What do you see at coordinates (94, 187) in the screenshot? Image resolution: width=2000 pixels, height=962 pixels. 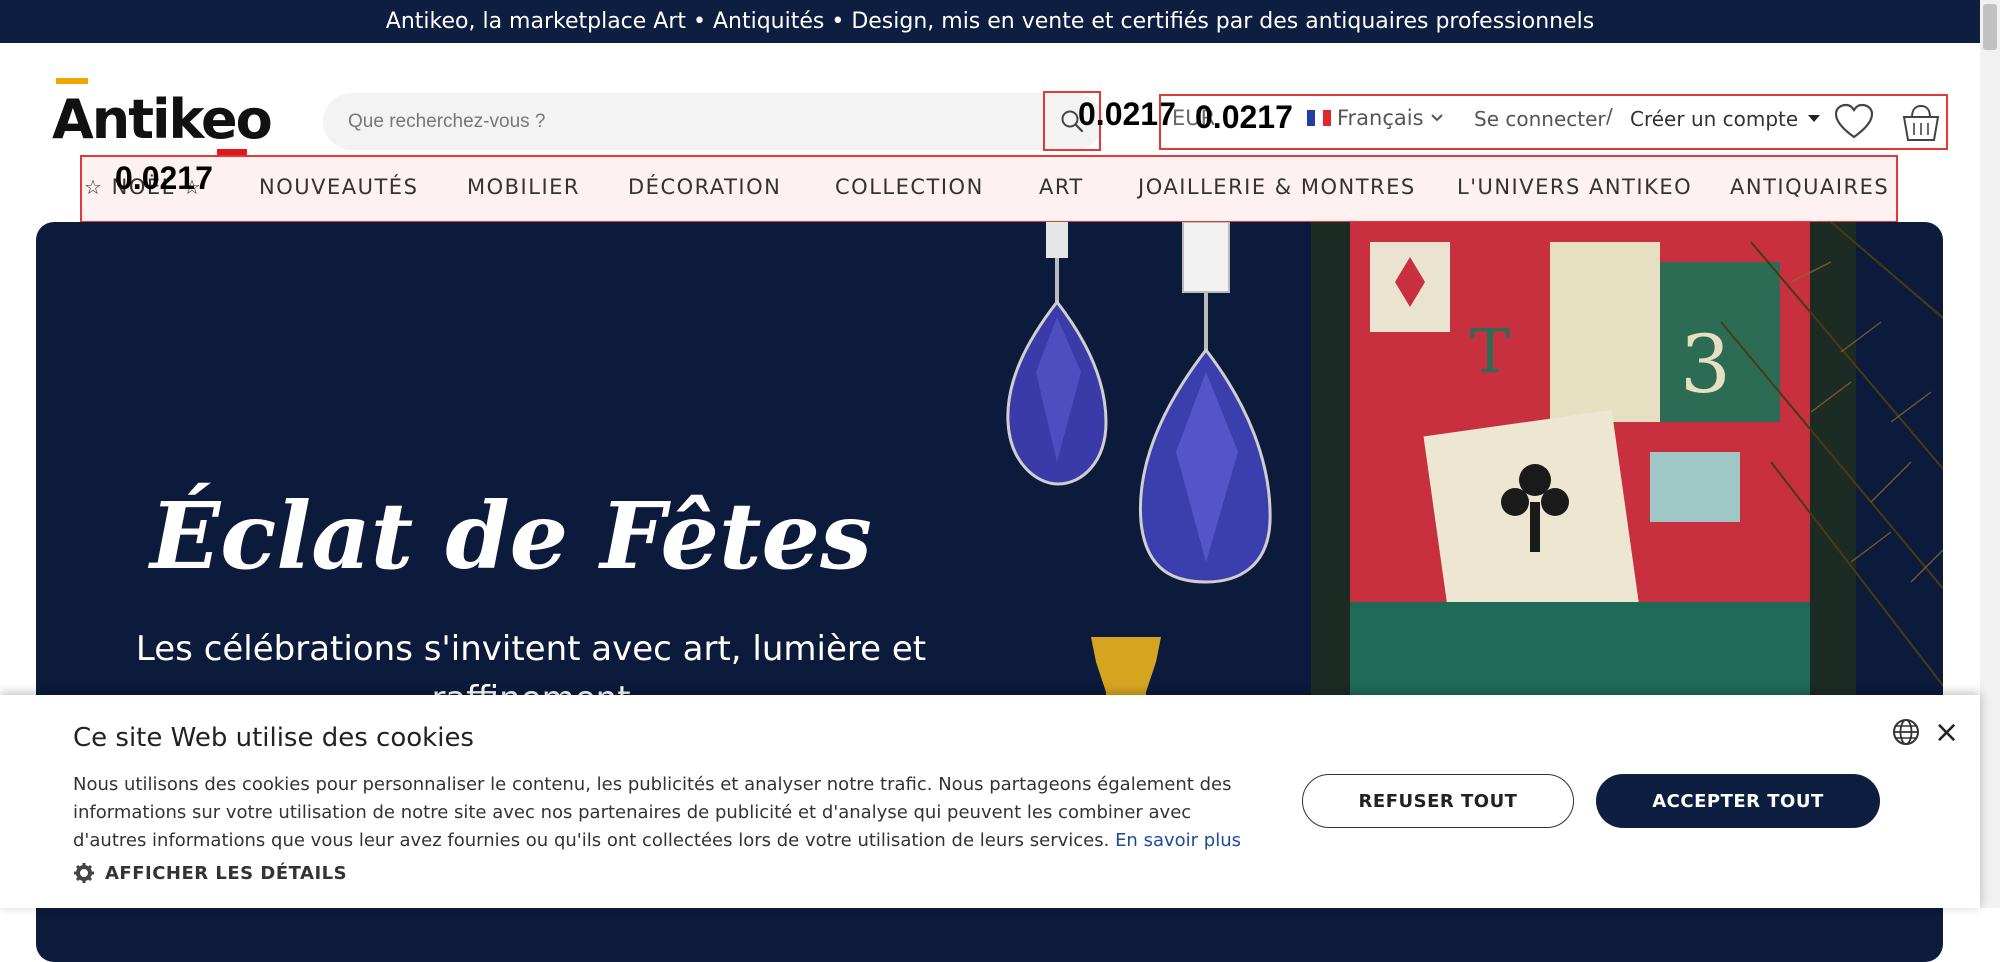 I see `star-icon: ☆` at bounding box center [94, 187].